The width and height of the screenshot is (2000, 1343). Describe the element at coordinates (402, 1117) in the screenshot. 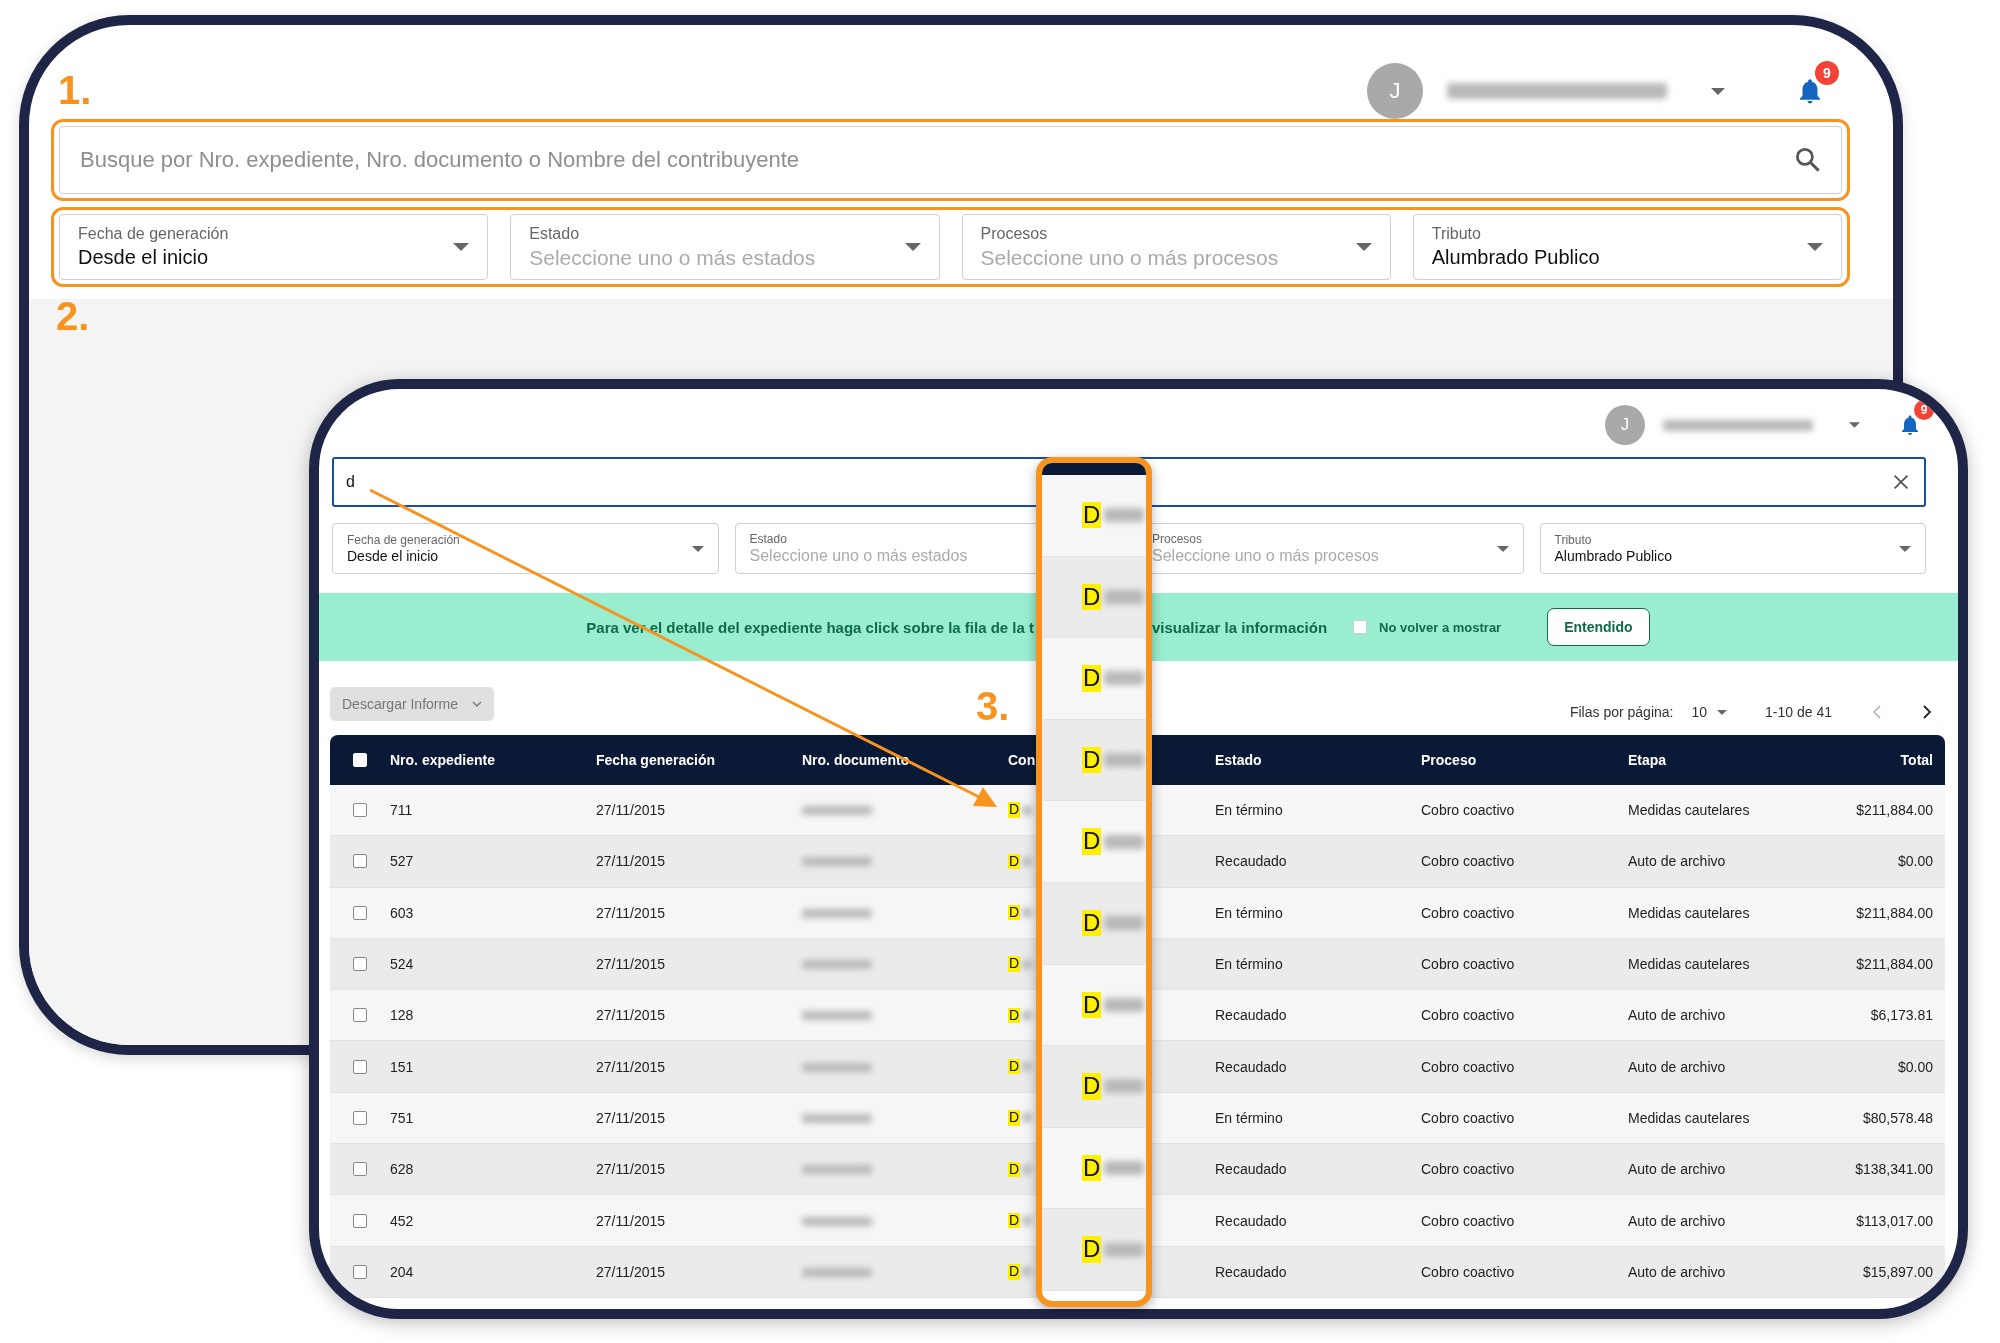

I see `table-cell-text: 751` at that location.